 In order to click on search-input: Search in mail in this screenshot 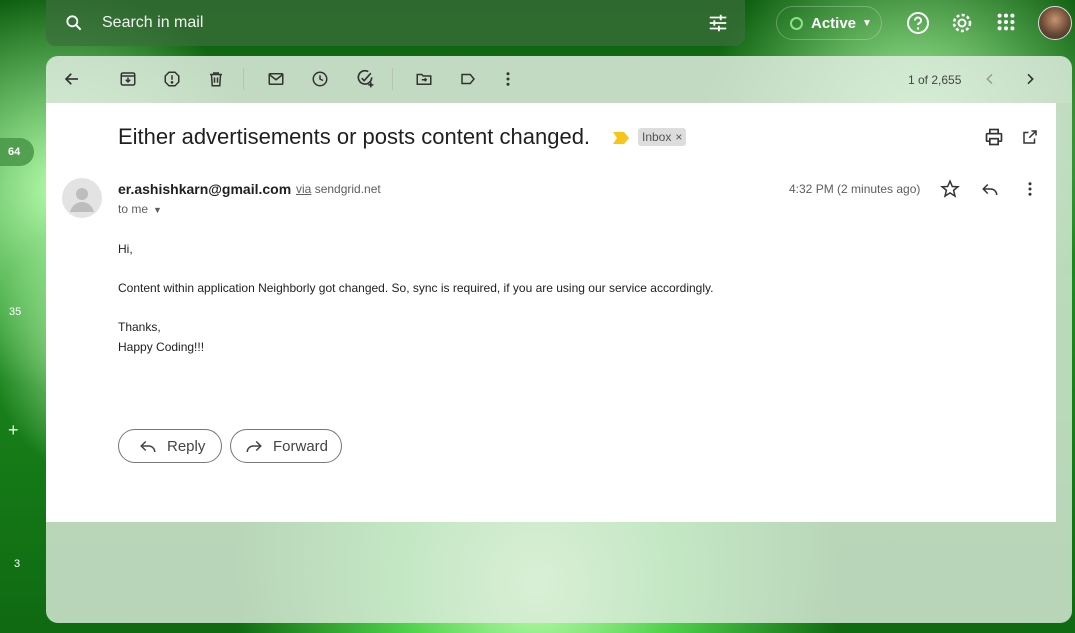, I will do `click(152, 23)`.